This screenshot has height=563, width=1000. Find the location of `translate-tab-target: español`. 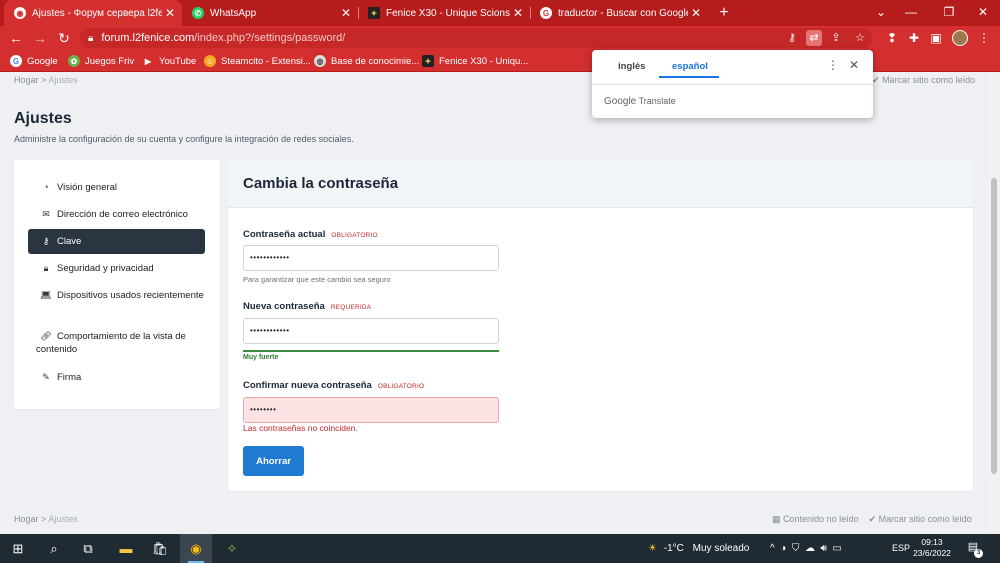

translate-tab-target: español is located at coordinates (690, 66).